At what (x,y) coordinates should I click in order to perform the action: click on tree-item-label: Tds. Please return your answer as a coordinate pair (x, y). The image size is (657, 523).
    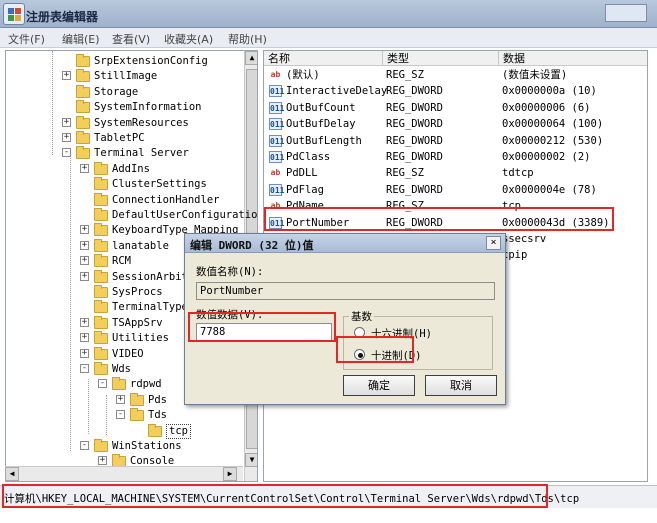
    Looking at the image, I should click on (157, 415).